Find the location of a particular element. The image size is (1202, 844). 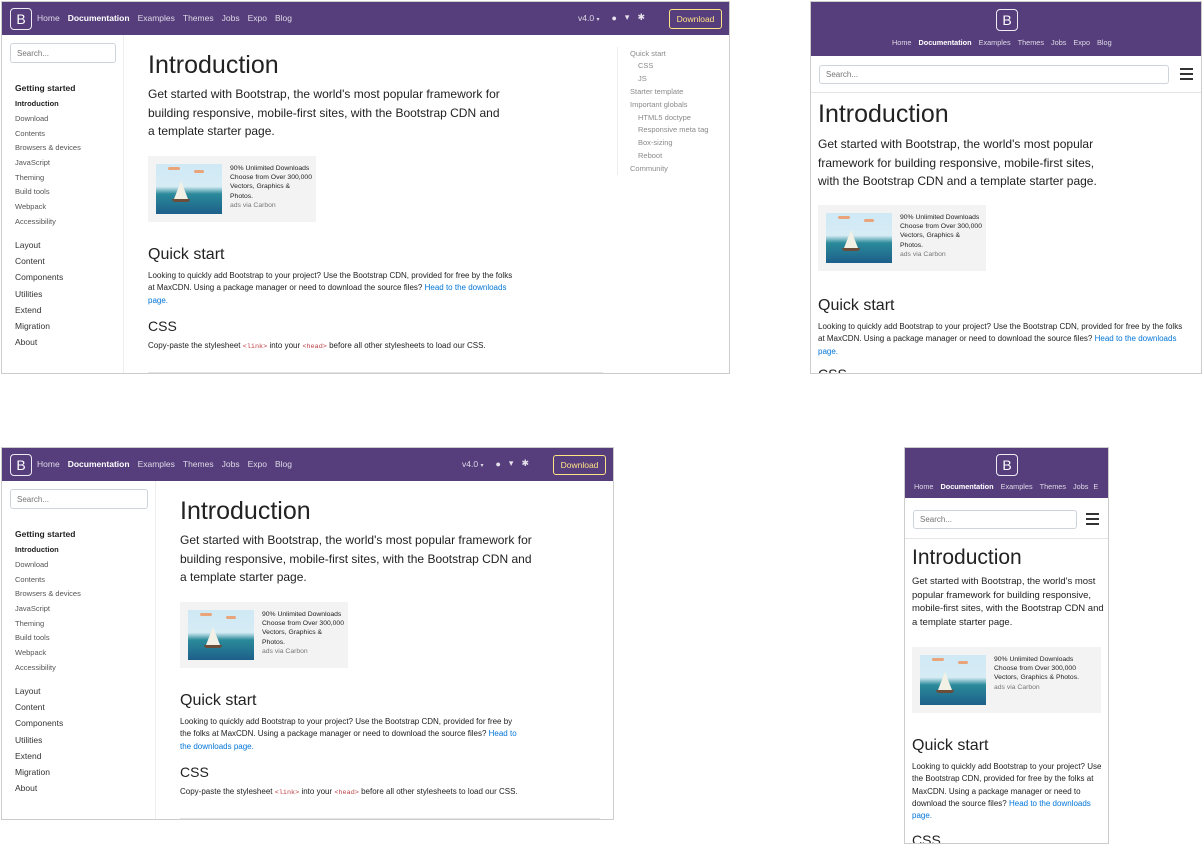

toc-item-js: JS is located at coordinates (642, 78).